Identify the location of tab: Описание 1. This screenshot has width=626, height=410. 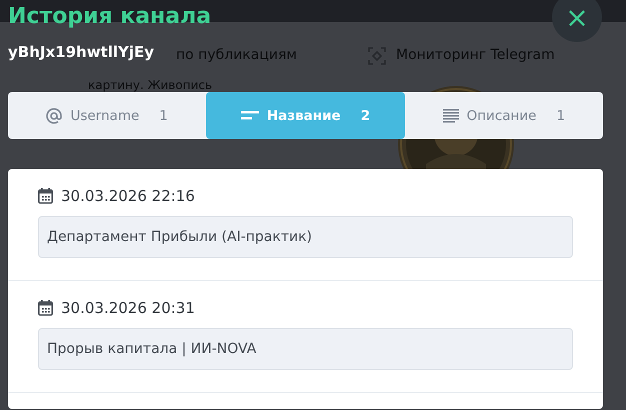
(503, 115).